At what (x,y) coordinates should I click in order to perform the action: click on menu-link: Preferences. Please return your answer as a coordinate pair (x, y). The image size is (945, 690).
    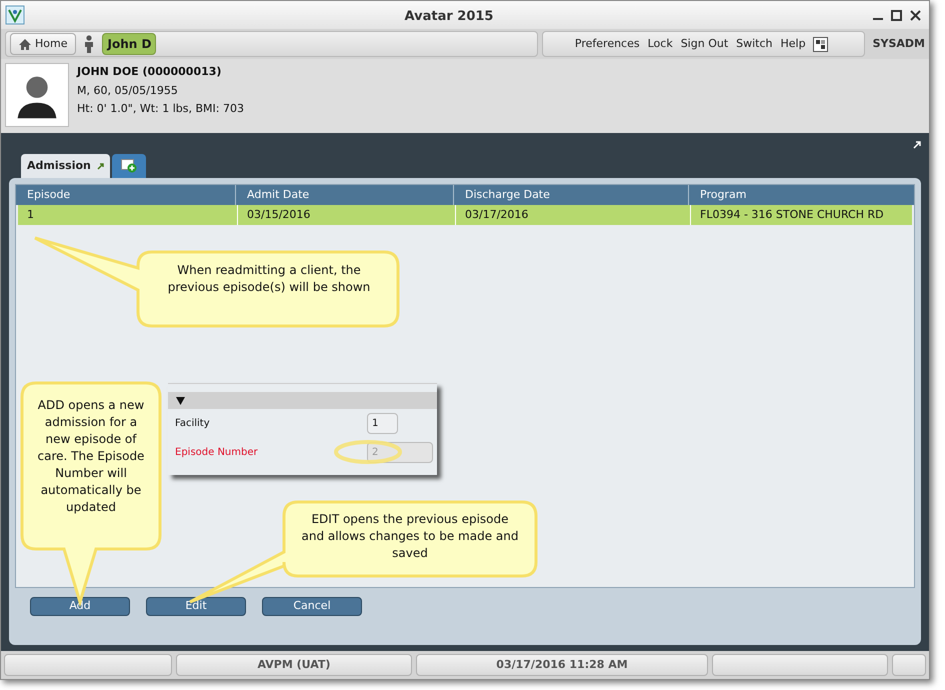
    Looking at the image, I should click on (607, 44).